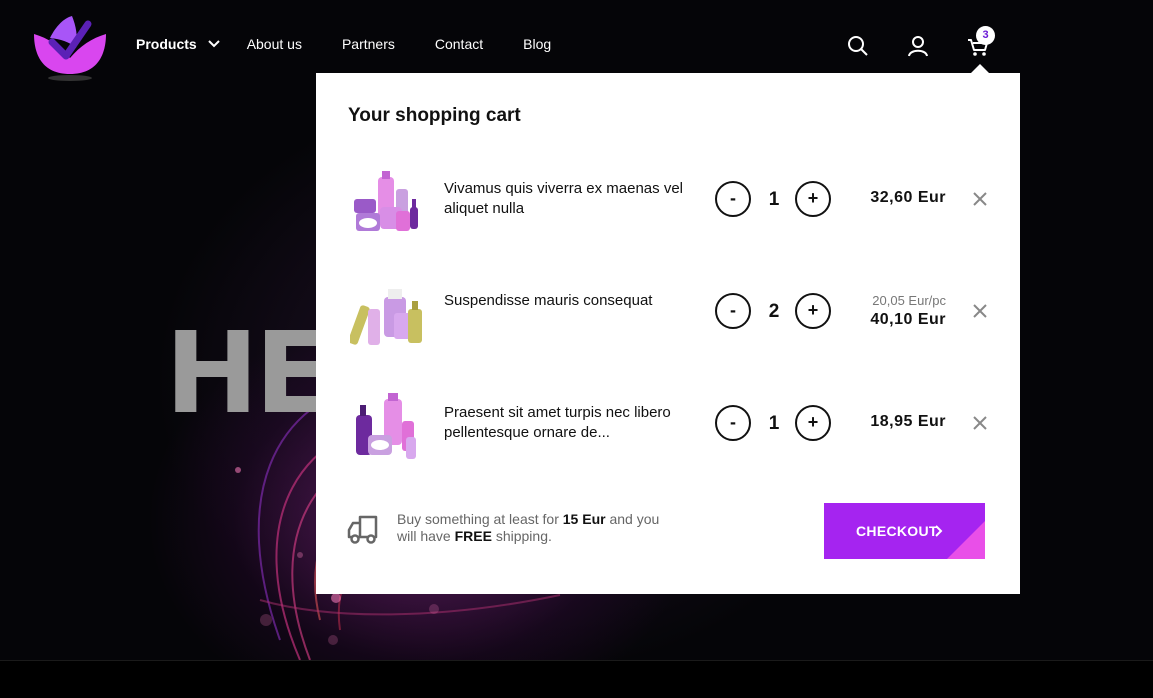 This screenshot has height=698, width=1153. I want to click on shipping-text-prefix: Buy something at least for, so click(478, 519).